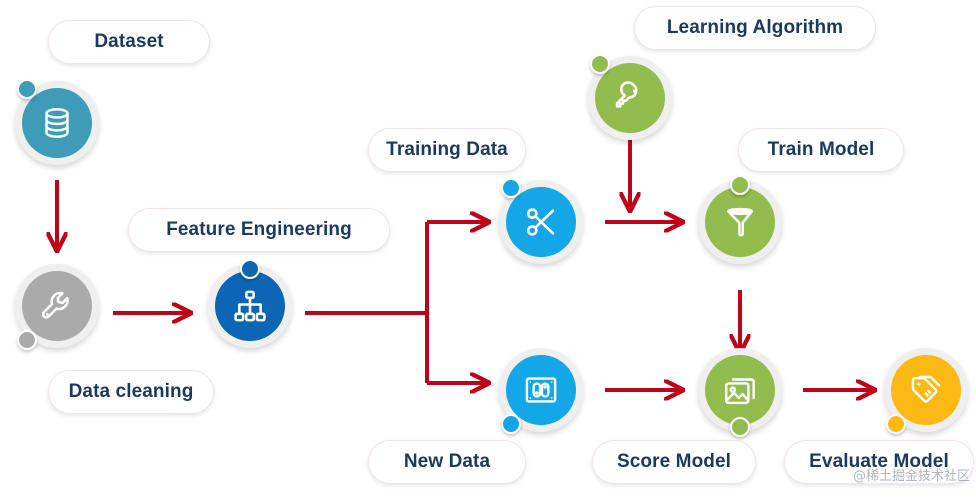 The image size is (976, 500). What do you see at coordinates (755, 28) in the screenshot?
I see `pill-learning-algorithm: Learning Algorithm` at bounding box center [755, 28].